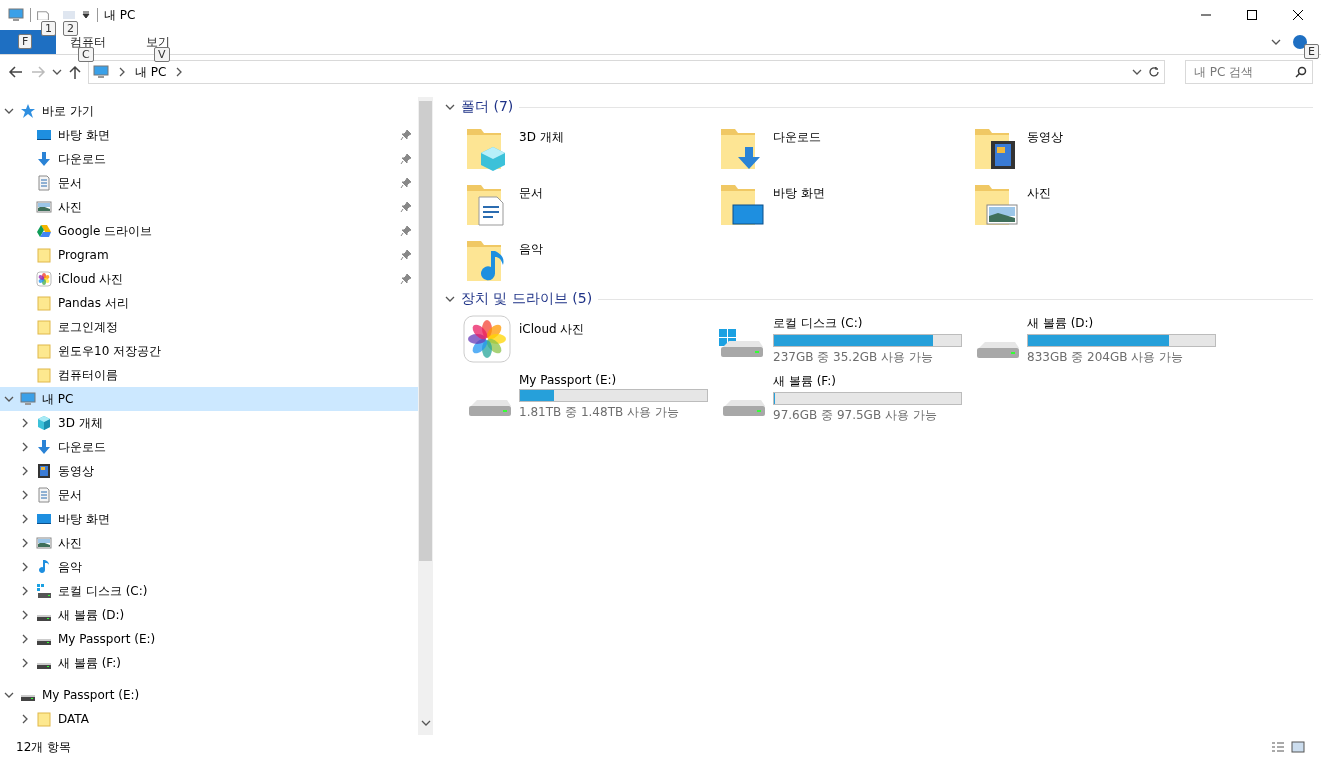  Describe the element at coordinates (1298, 747) in the screenshot. I see `large-icons-view-icon` at that location.